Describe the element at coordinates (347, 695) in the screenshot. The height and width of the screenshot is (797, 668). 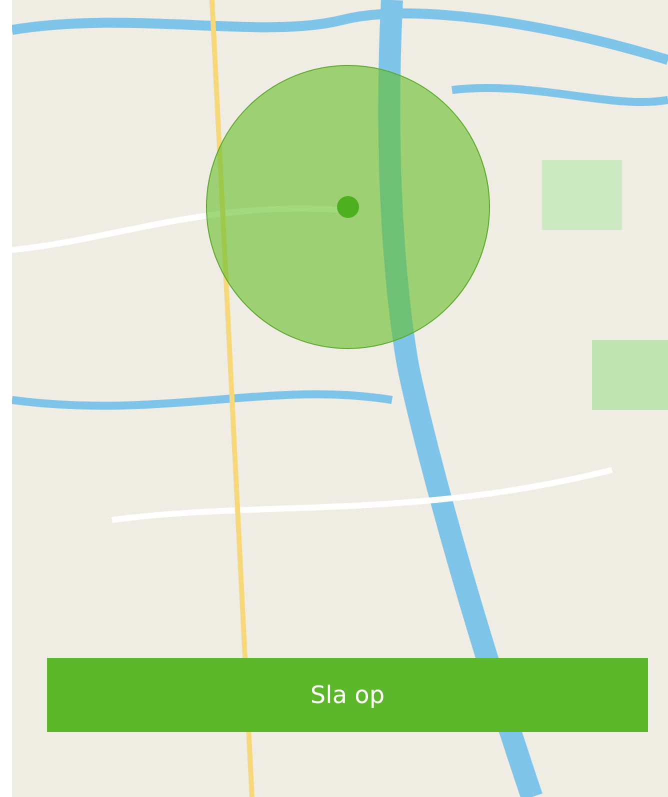
I see `save-button: Sla op` at that location.